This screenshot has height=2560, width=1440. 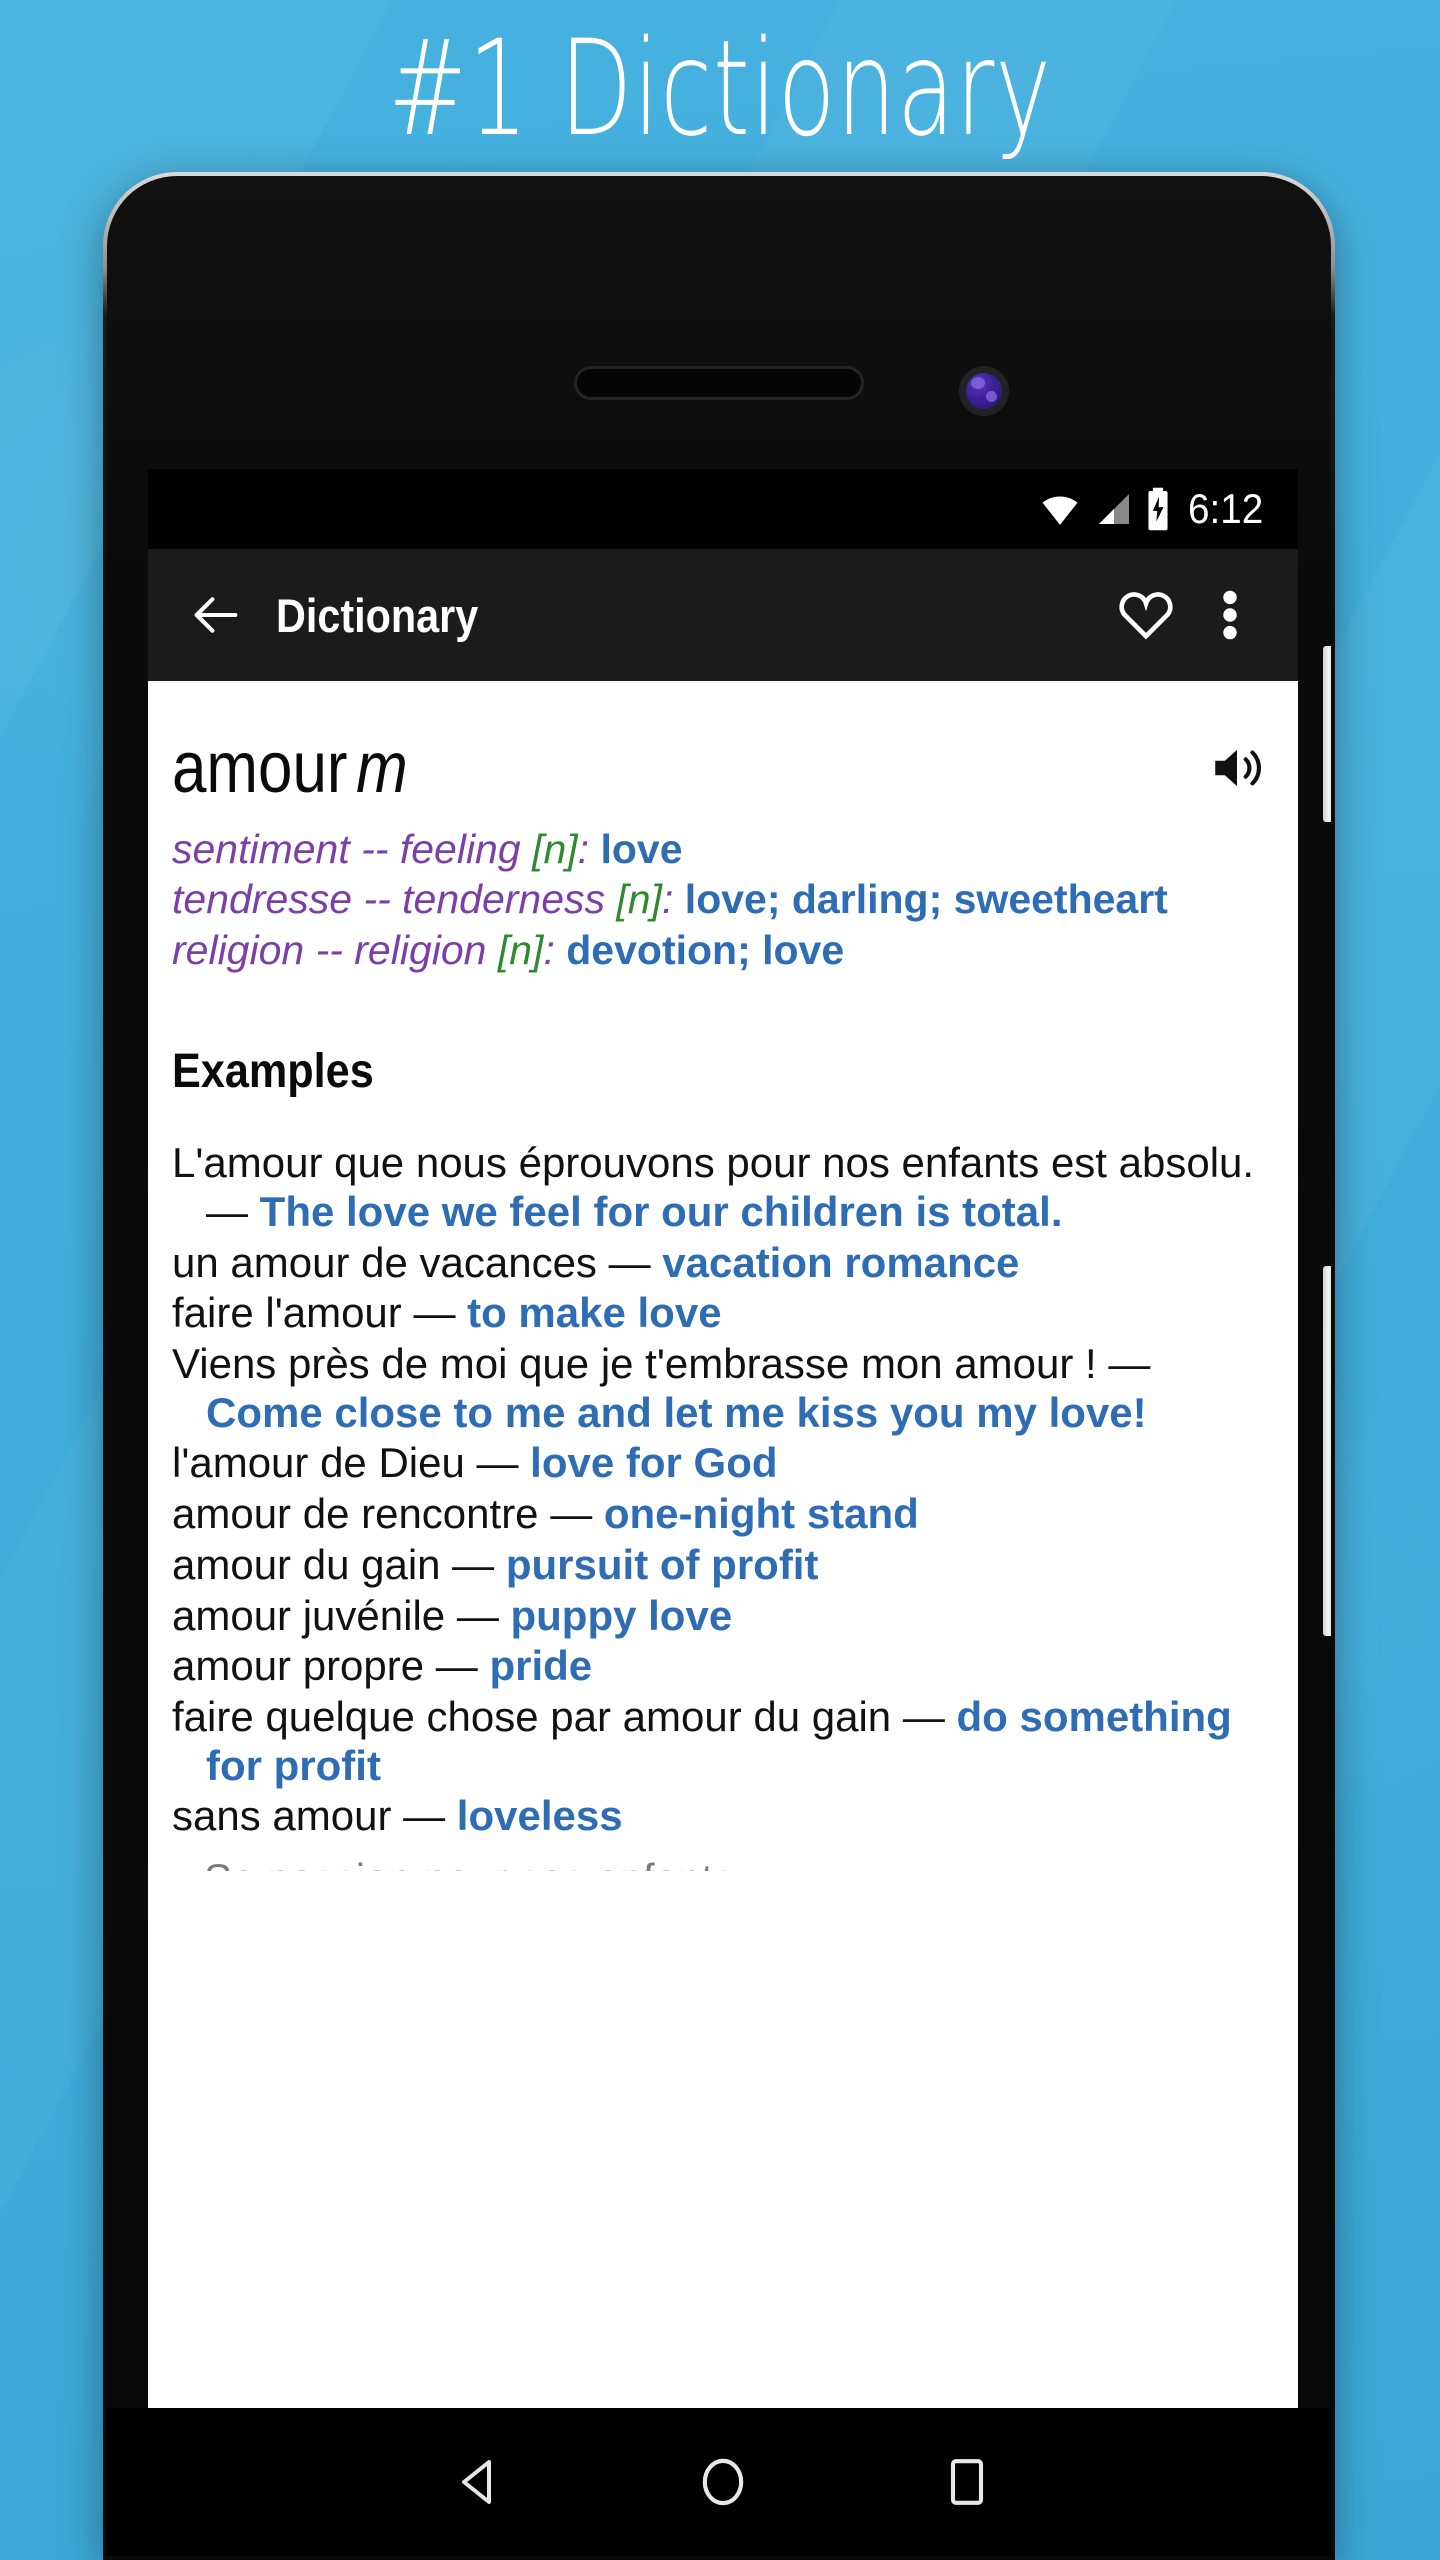 What do you see at coordinates (967, 2482) in the screenshot?
I see `nav-recents-button` at bounding box center [967, 2482].